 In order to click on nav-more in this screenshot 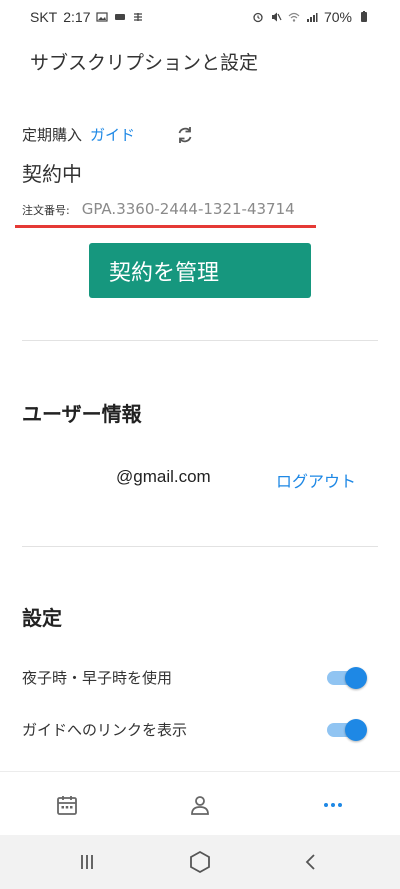, I will do `click(333, 805)`.